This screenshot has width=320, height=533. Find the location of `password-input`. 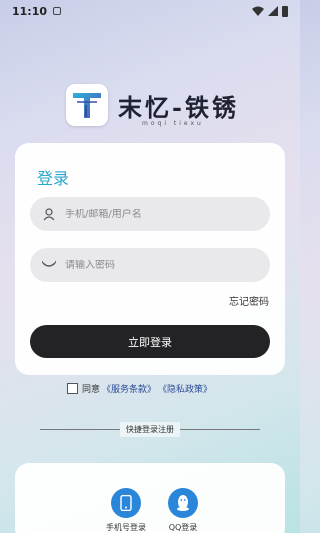

password-input is located at coordinates (160, 265).